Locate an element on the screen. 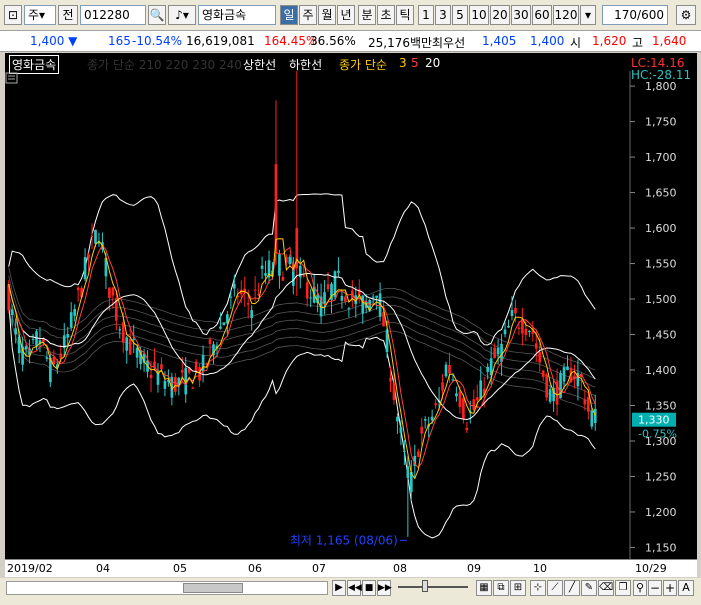 This screenshot has height=605, width=701. zoom-search-icon: ⚲ is located at coordinates (640, 588).